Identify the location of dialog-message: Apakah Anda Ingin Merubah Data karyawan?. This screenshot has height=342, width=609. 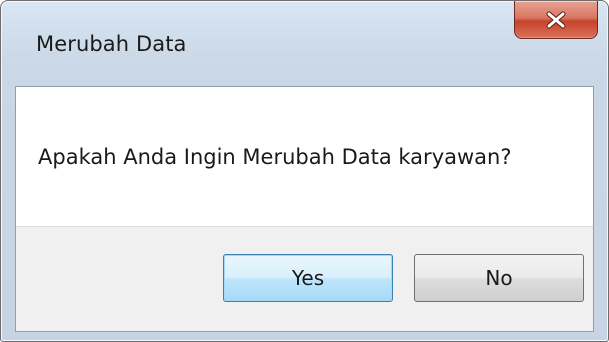
(275, 157).